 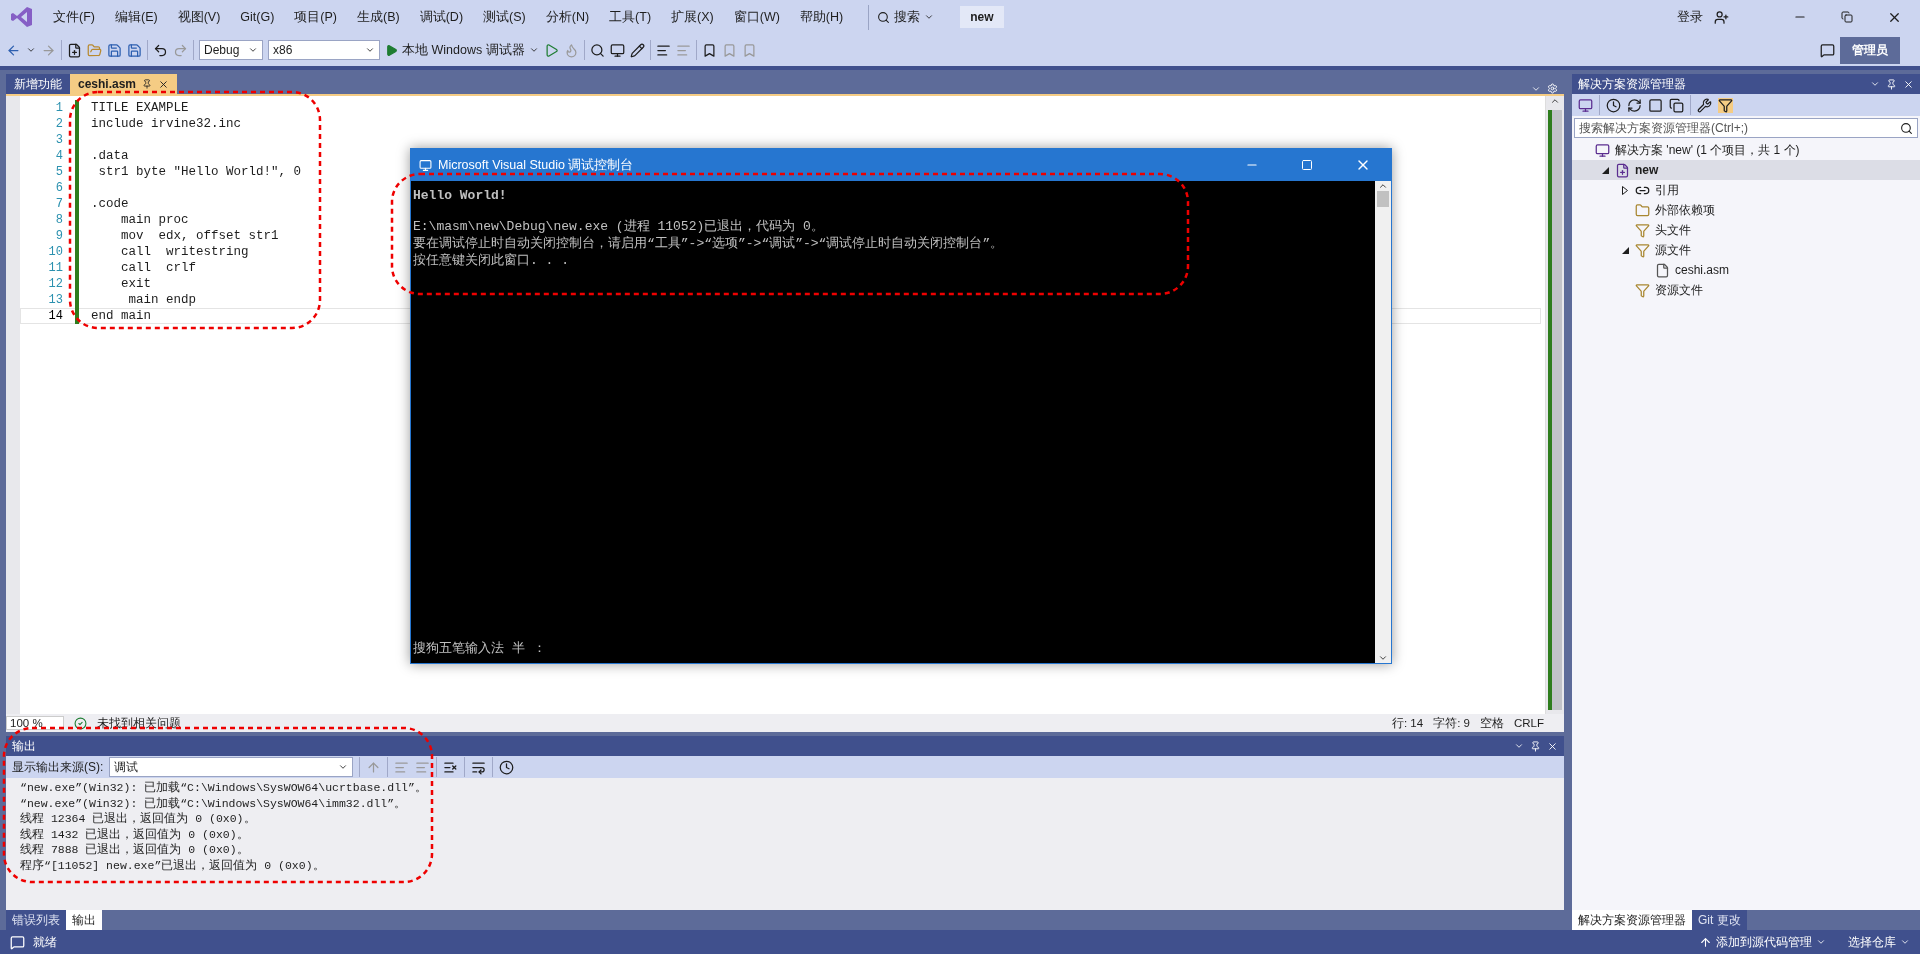 I want to click on ime-status: 搜狗五笔输入法 半 ：, so click(x=480, y=648).